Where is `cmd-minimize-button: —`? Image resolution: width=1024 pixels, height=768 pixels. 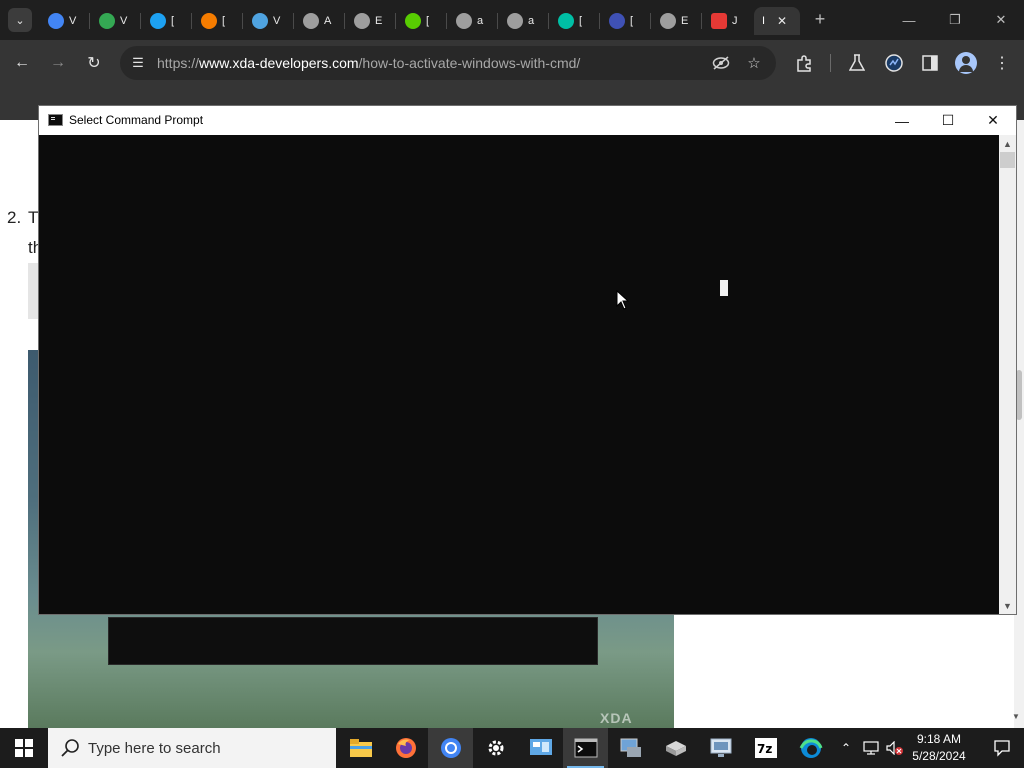 cmd-minimize-button: — is located at coordinates (902, 120).